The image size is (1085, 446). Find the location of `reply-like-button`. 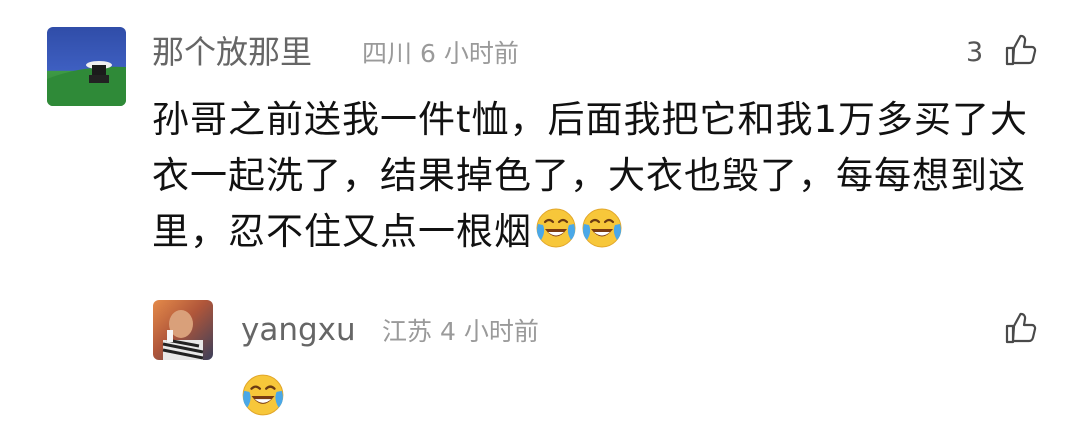

reply-like-button is located at coordinates (1020, 330).